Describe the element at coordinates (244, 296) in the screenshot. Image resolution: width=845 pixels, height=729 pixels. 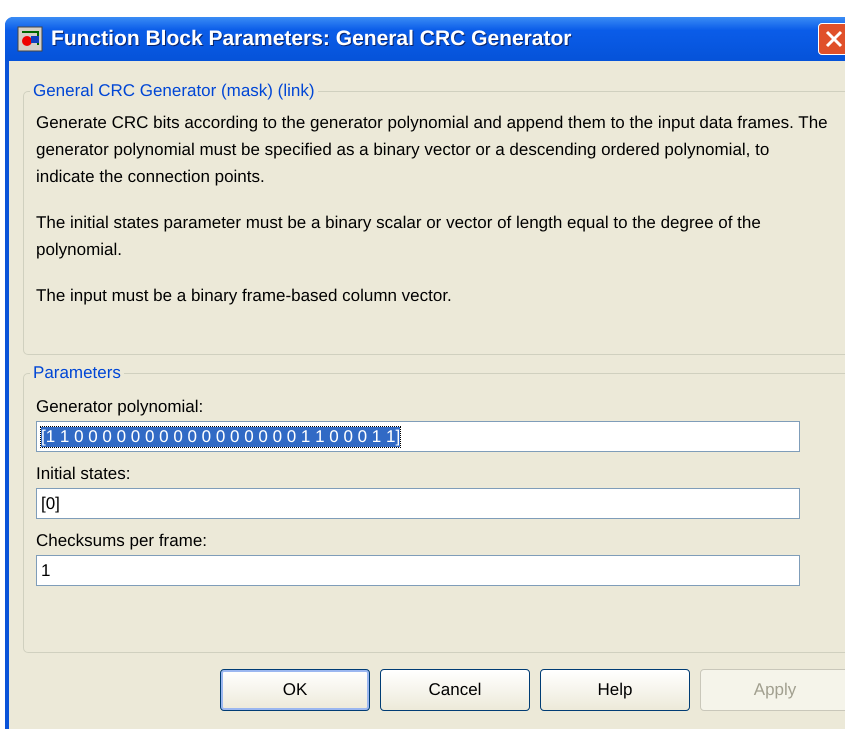
I see `description-text: The input must be a binary frame-based column vector.` at that location.